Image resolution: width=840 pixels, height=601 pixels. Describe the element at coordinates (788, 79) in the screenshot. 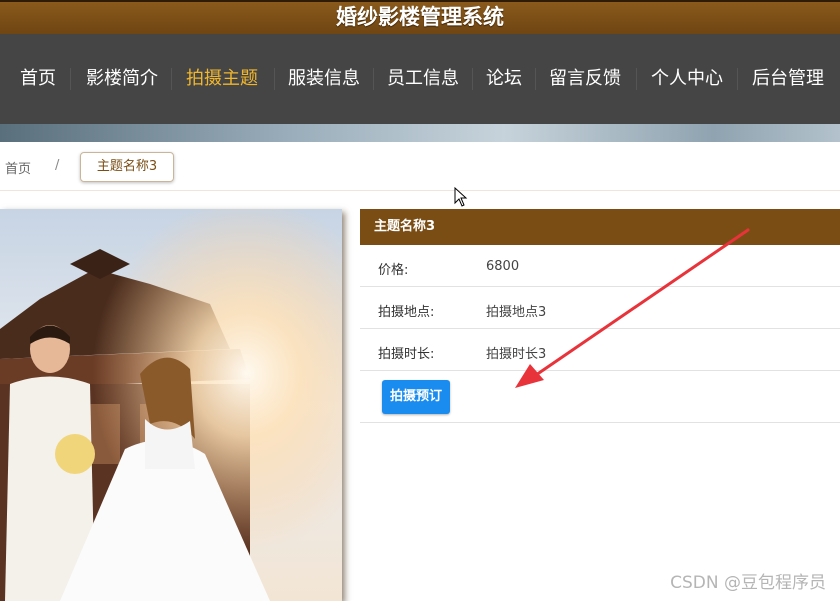

I see `nav-item-admin: 后台管理` at that location.